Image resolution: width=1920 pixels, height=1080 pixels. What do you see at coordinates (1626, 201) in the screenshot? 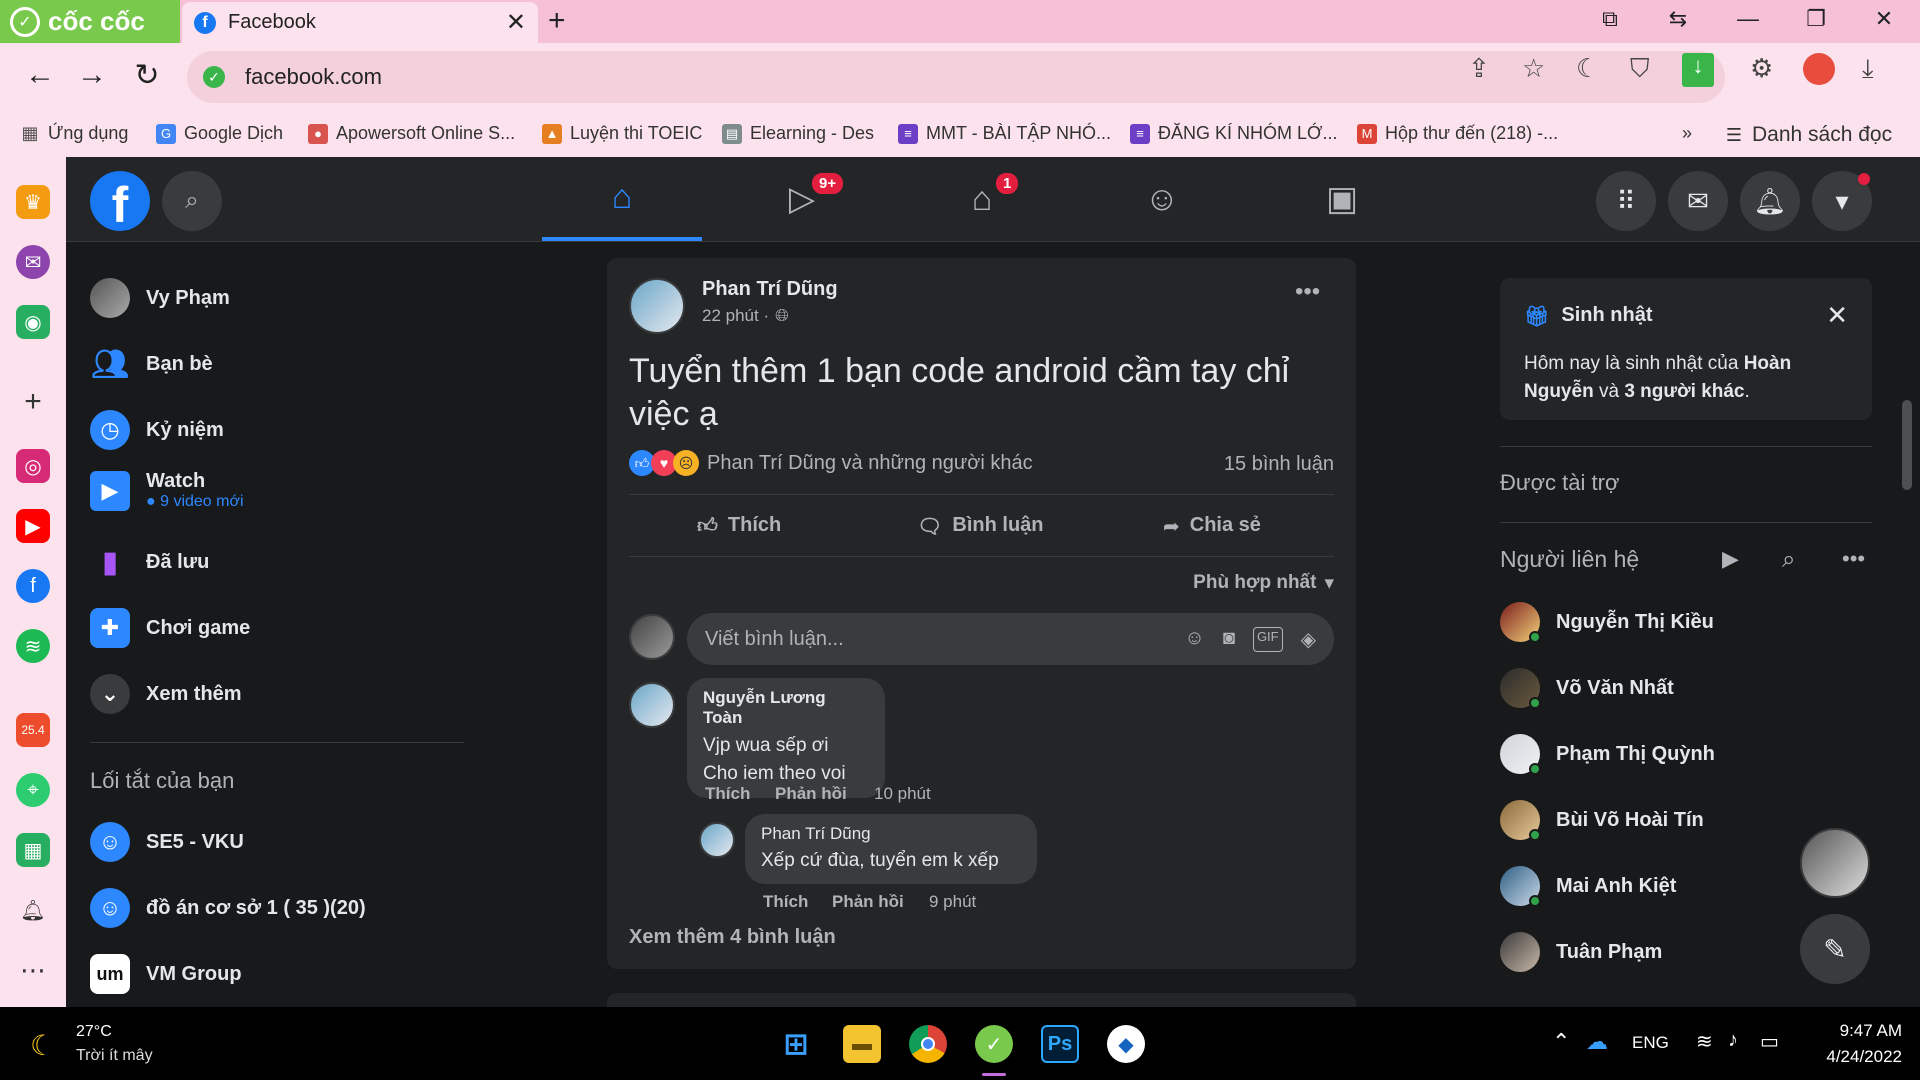
I see `menu-grid-button: ⠿` at bounding box center [1626, 201].